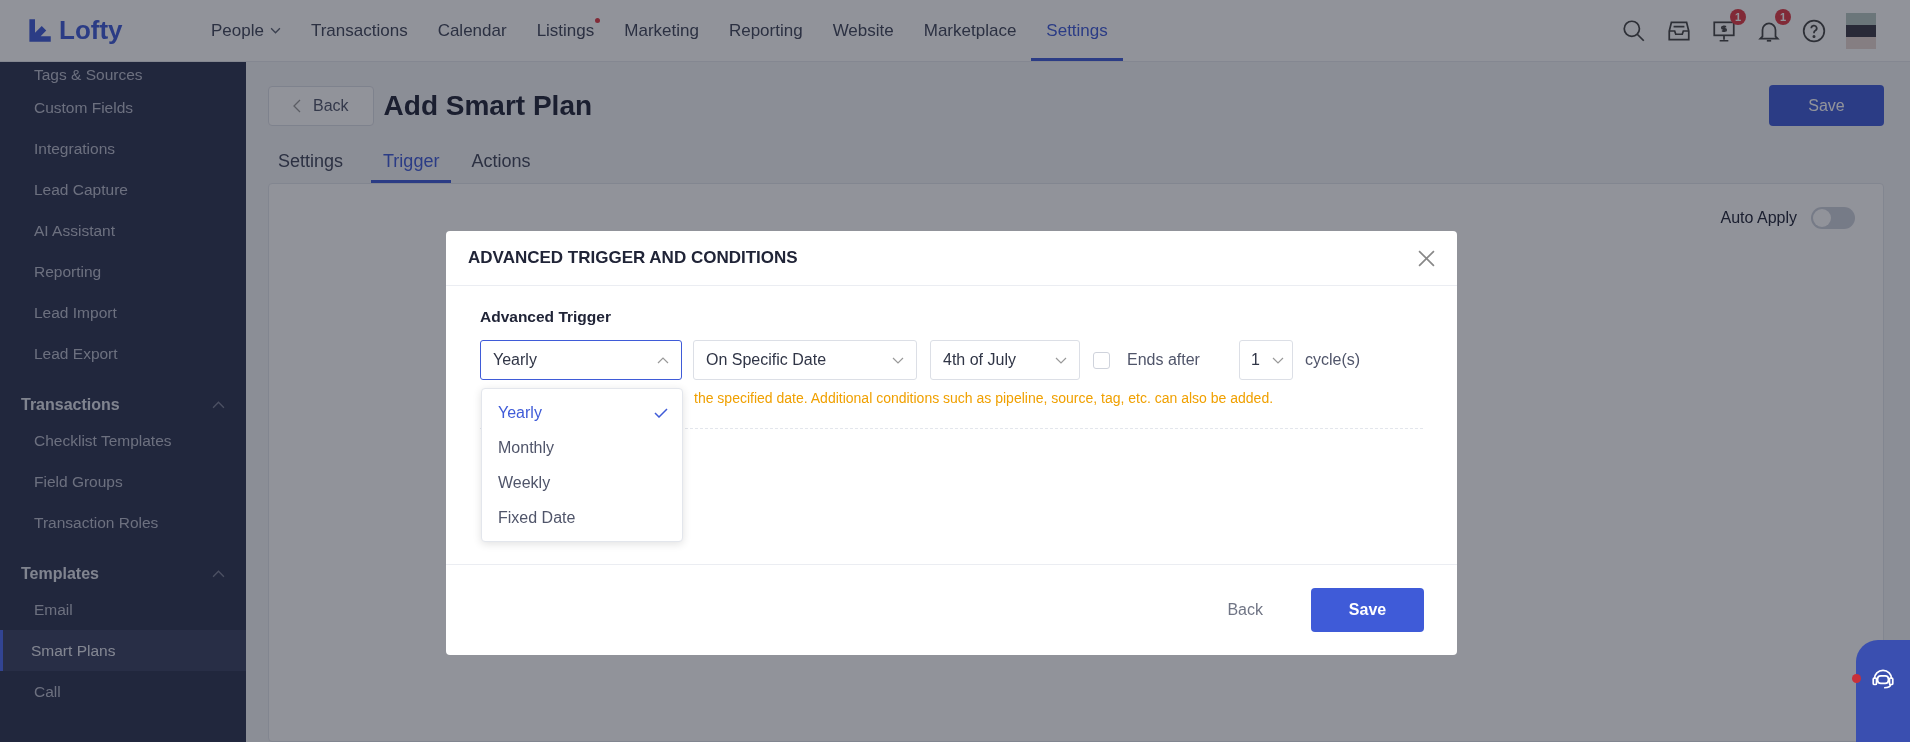 The image size is (1910, 742). I want to click on dropdown-option: Weekly, so click(582, 482).